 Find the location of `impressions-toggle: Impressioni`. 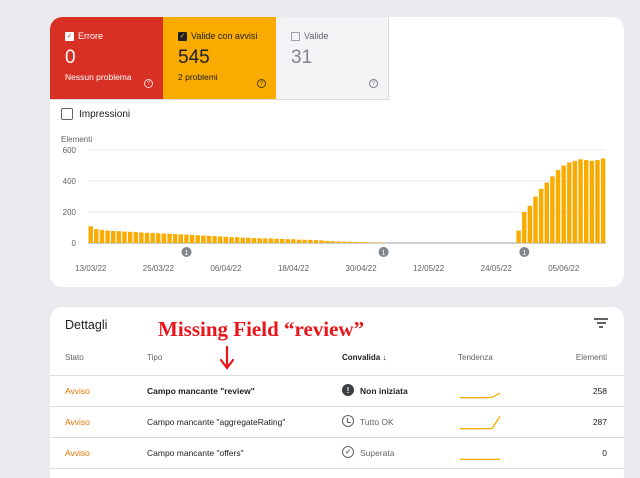

impressions-toggle: Impressioni is located at coordinates (95, 114).